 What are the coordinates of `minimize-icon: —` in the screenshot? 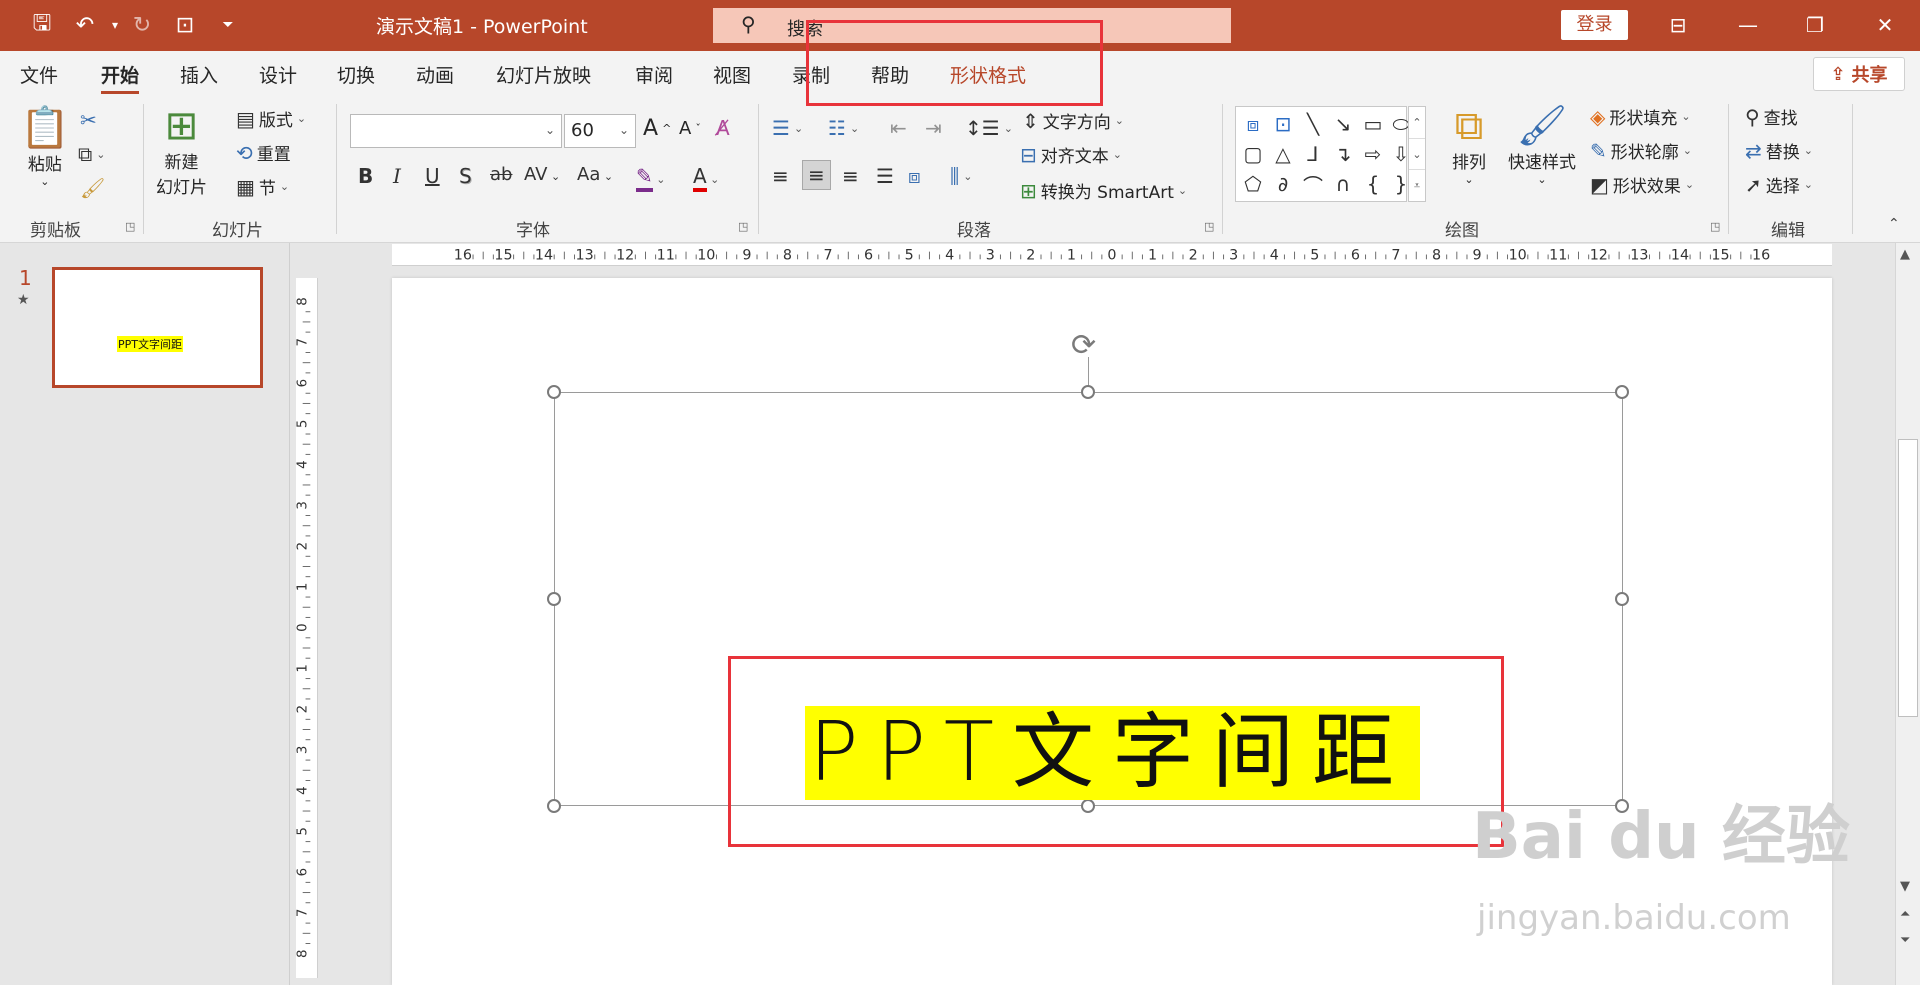 It's located at (1748, 25).